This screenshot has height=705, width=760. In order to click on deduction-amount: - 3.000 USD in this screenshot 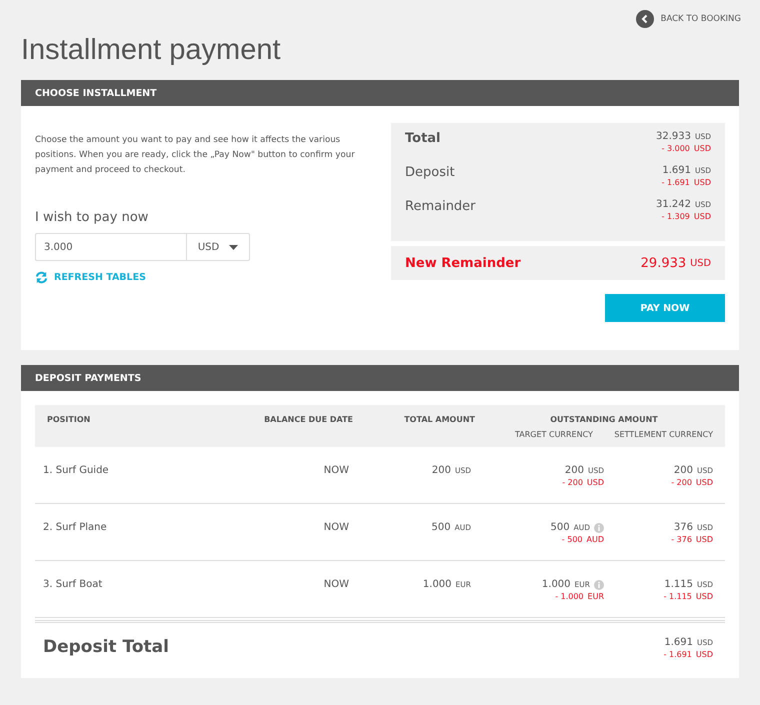, I will do `click(686, 148)`.